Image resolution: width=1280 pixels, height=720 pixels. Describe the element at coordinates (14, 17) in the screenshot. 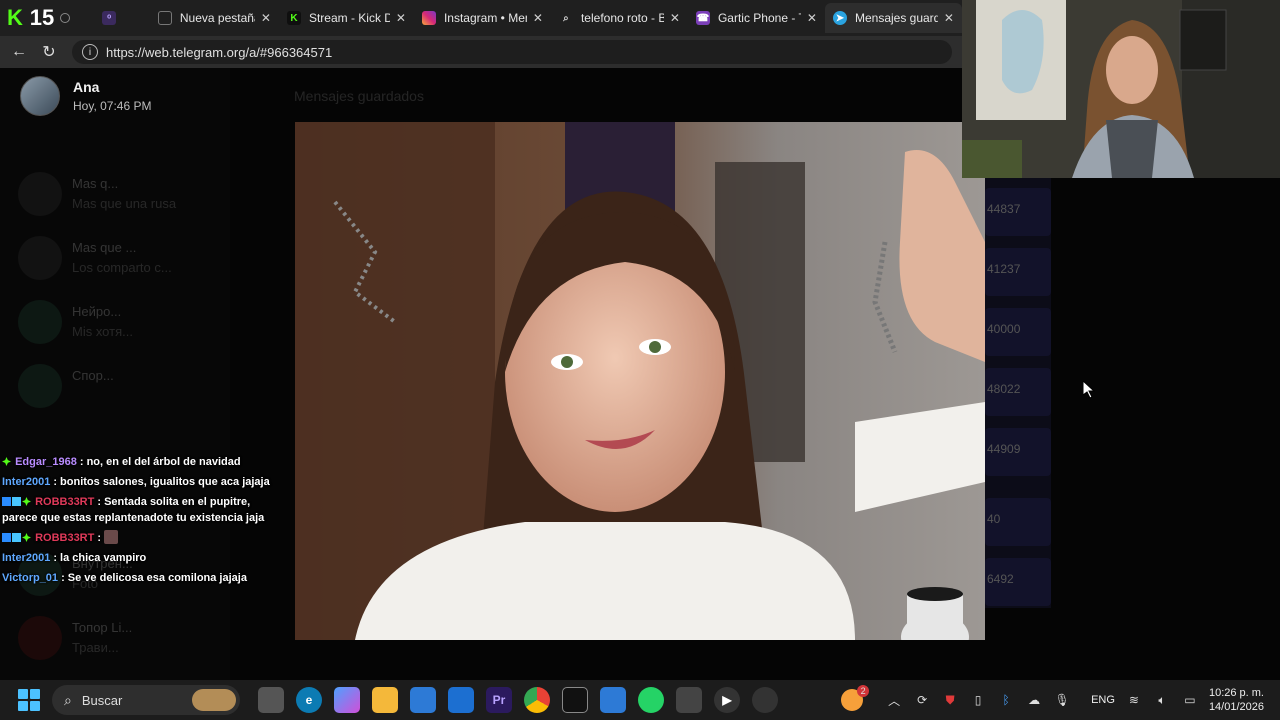

I see `kick-logo-icon: K` at that location.